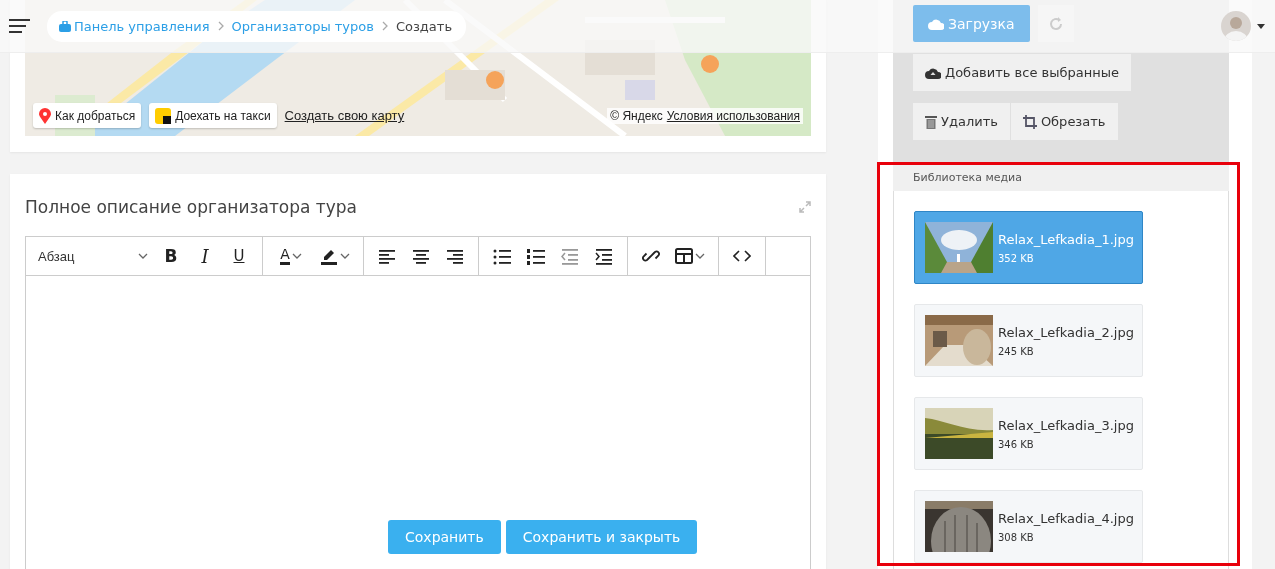 Image resolution: width=1275 pixels, height=569 pixels. What do you see at coordinates (1029, 121) in the screenshot?
I see `crop-icon` at bounding box center [1029, 121].